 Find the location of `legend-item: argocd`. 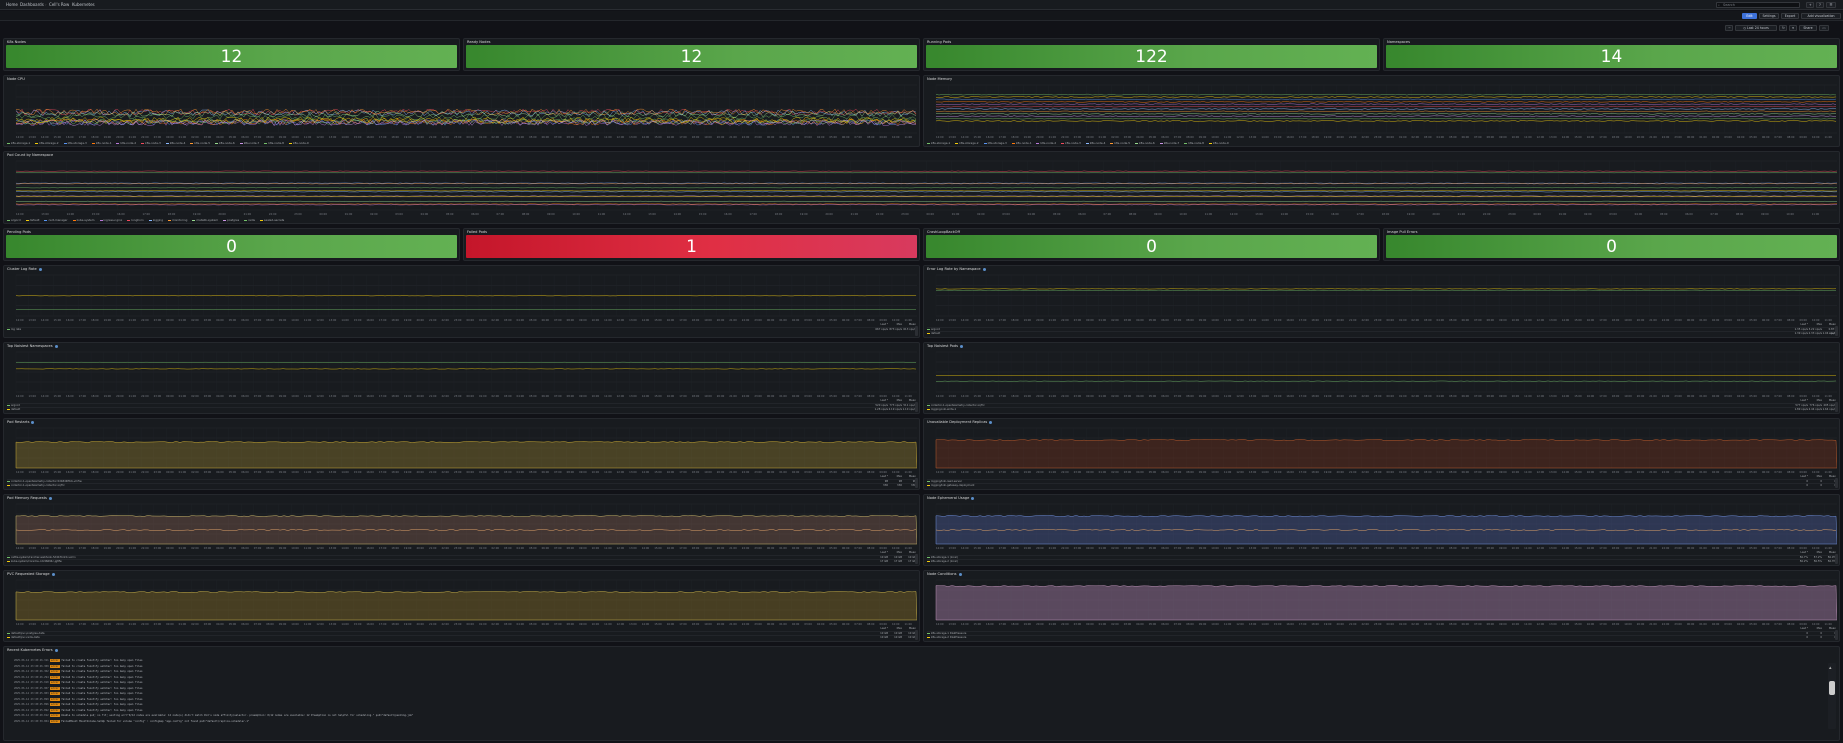

legend-item: argocd is located at coordinates (14, 220).